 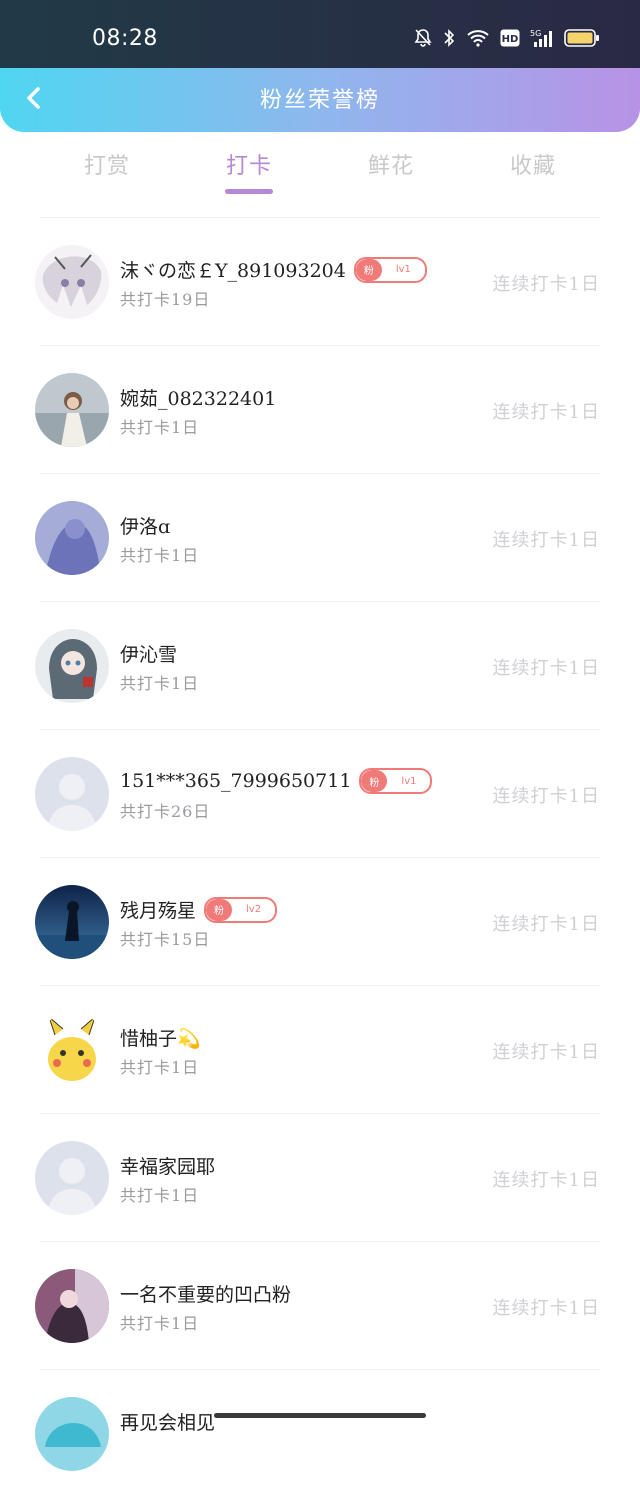 What do you see at coordinates (254, 909) in the screenshot?
I see `badge-level: lv2` at bounding box center [254, 909].